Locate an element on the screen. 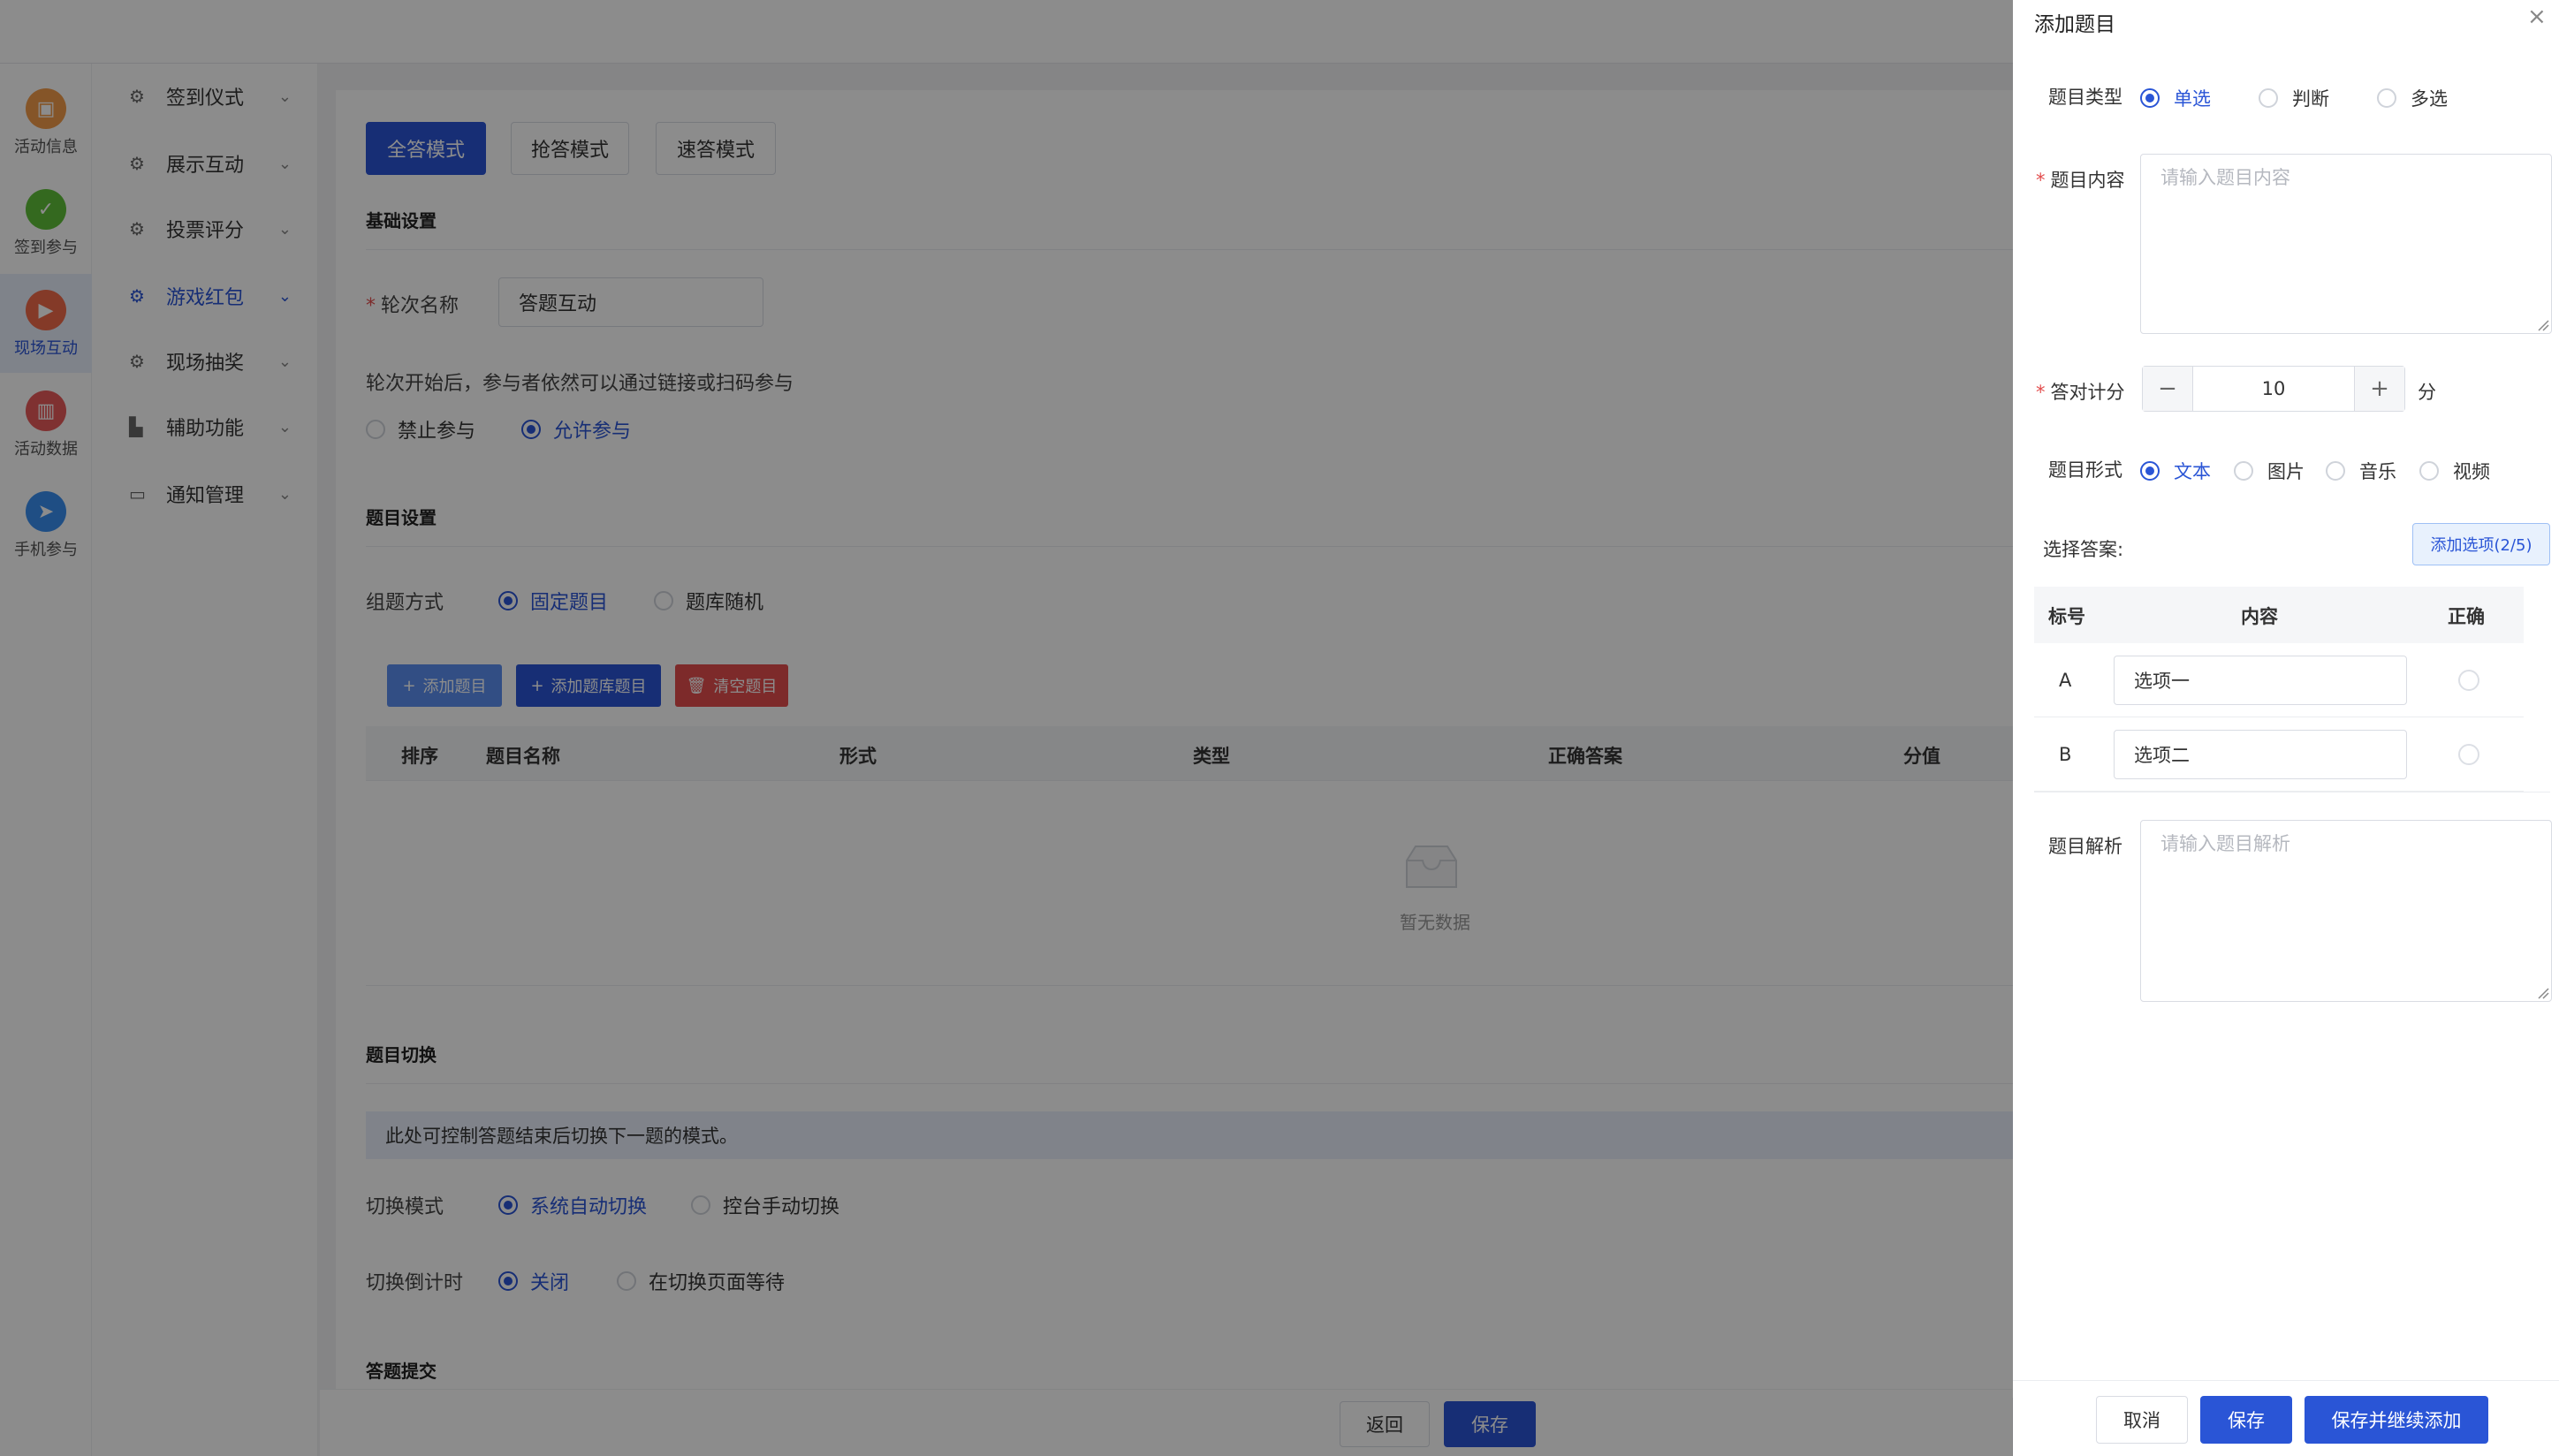 Image resolution: width=2559 pixels, height=1456 pixels. option-row: A 选项一 is located at coordinates (2279, 680).